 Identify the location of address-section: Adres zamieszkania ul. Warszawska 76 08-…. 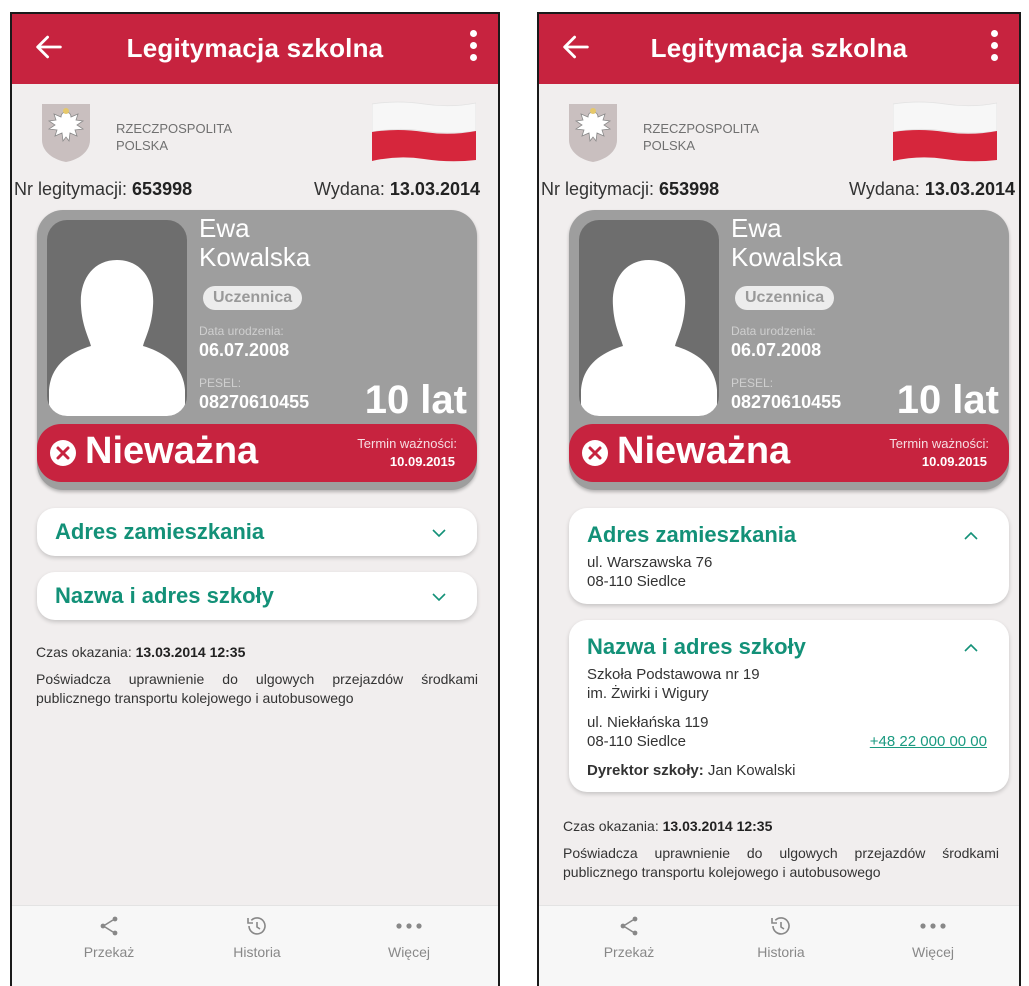
(789, 556).